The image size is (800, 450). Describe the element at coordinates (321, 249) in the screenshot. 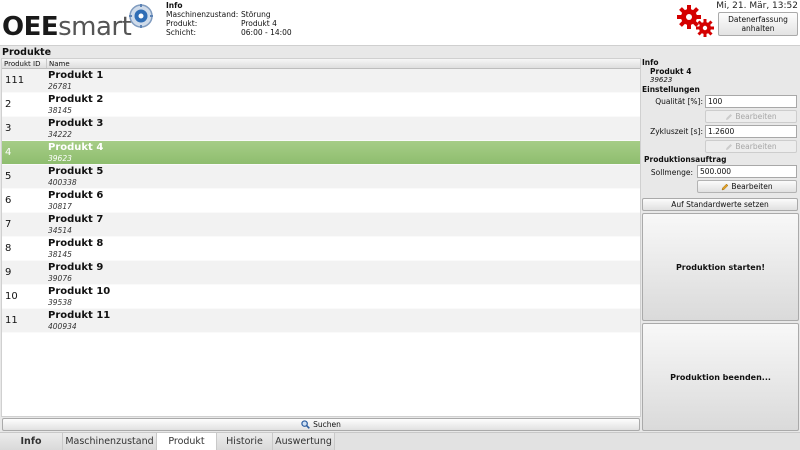

I see `product-row: 8 Produkt 8 38145` at that location.